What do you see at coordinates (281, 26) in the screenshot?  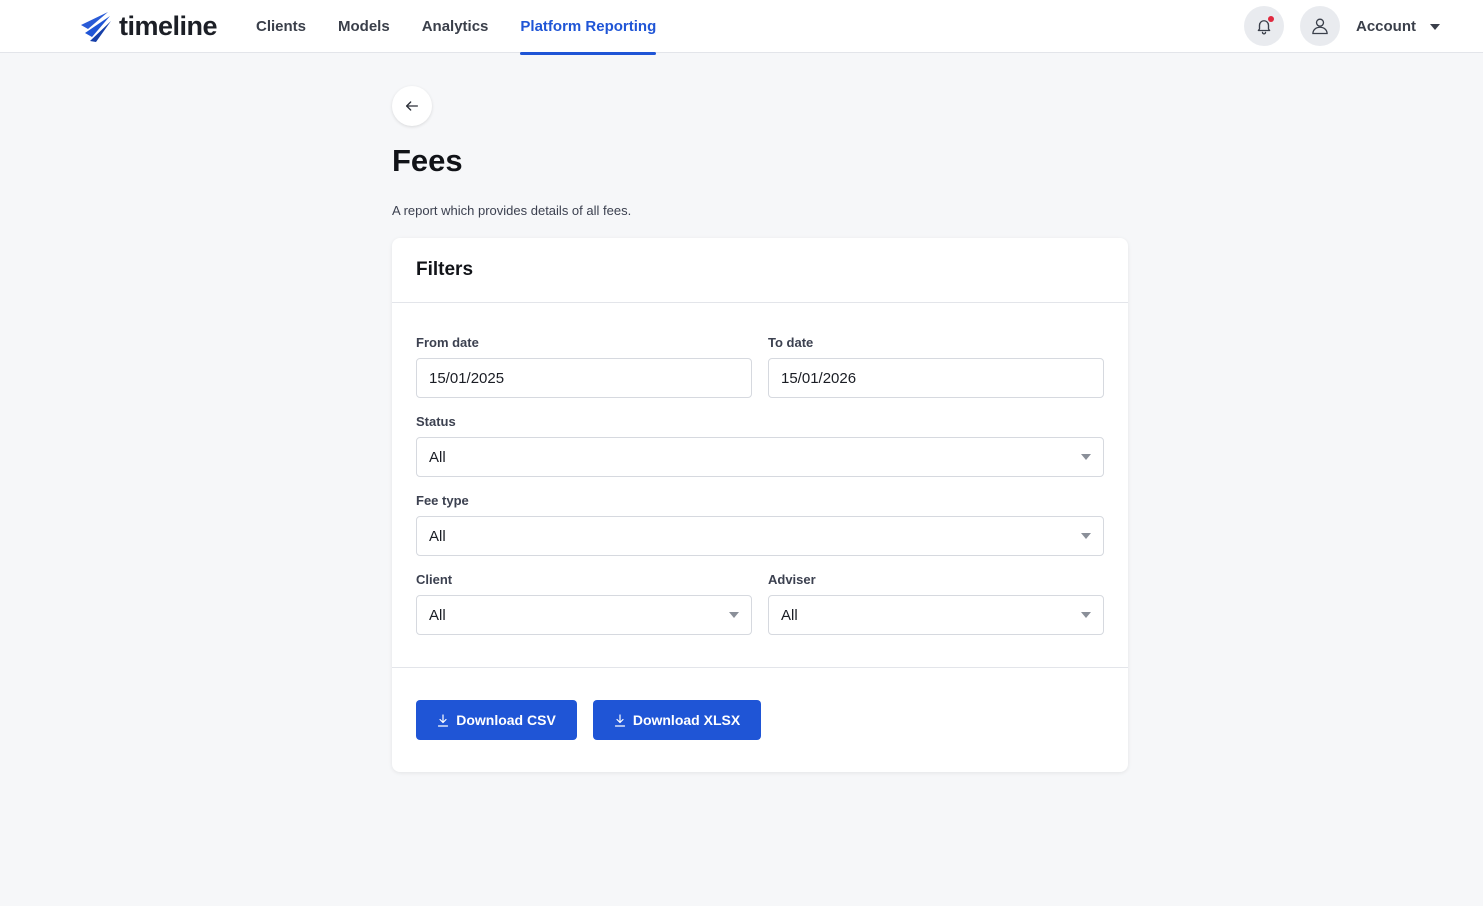 I see `nav-item-clients: Clients` at bounding box center [281, 26].